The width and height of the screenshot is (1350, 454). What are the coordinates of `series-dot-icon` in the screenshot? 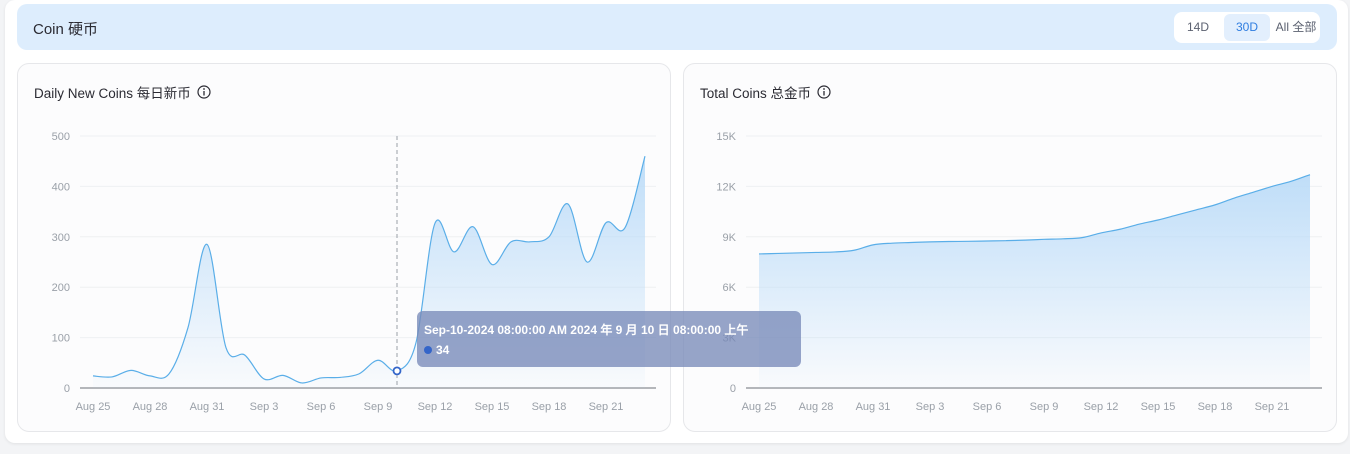 It's located at (428, 350).